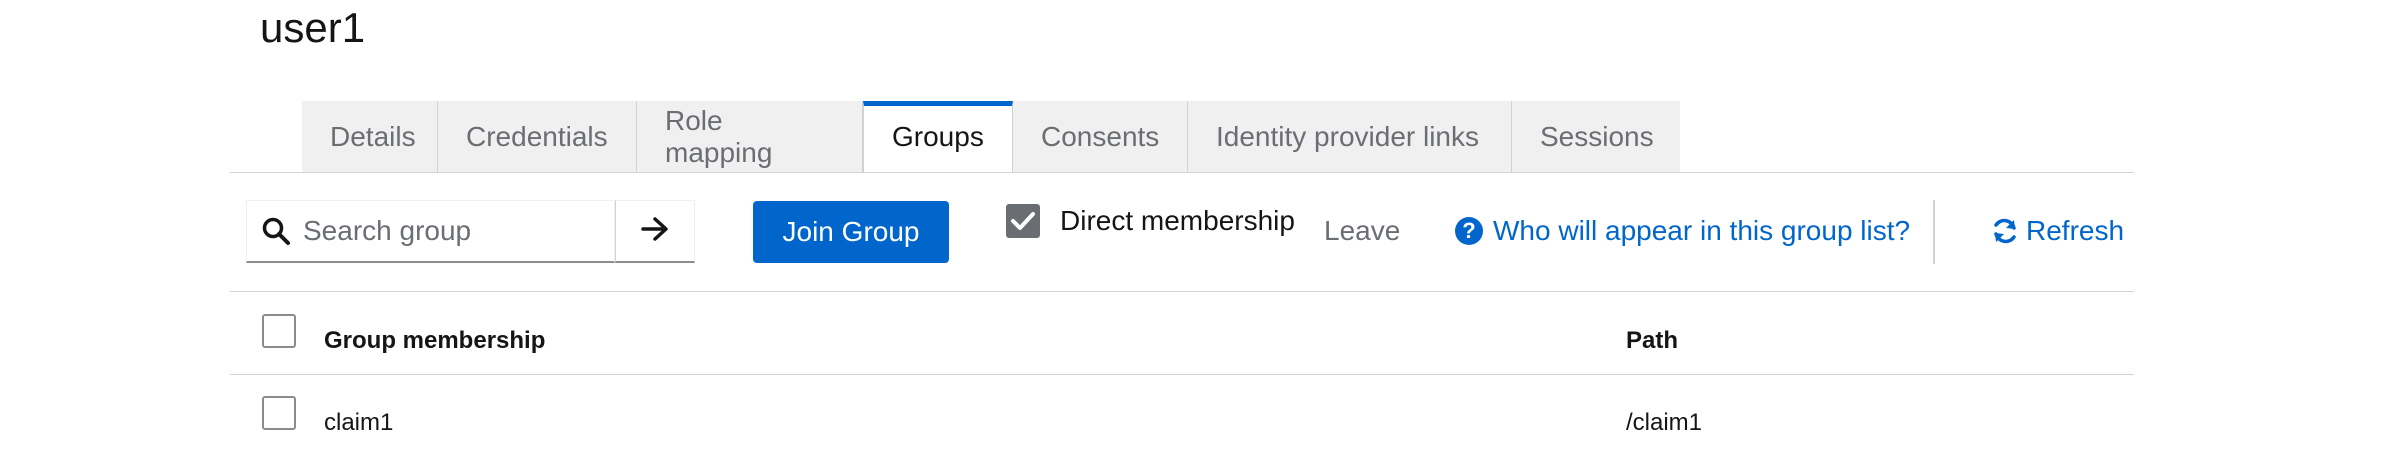 The height and width of the screenshot is (456, 2388). I want to click on column-header-group-membership: Group membership, so click(435, 340).